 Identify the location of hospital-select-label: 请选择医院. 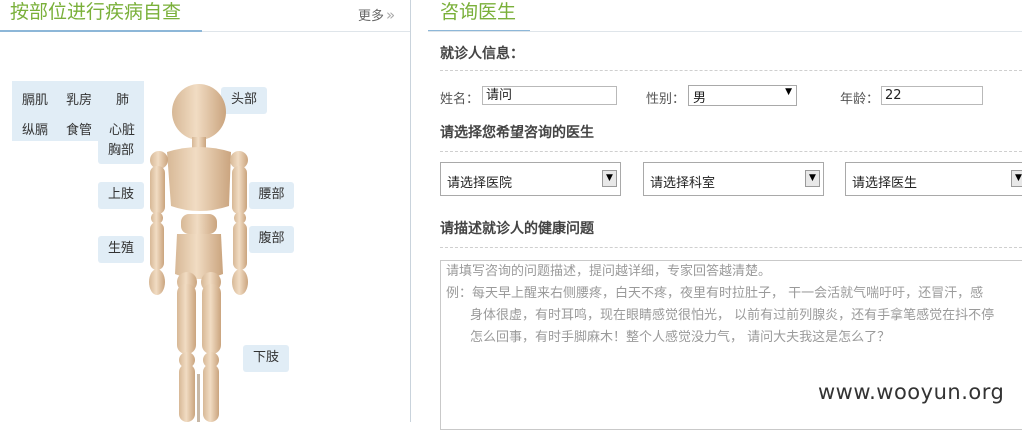
(480, 183).